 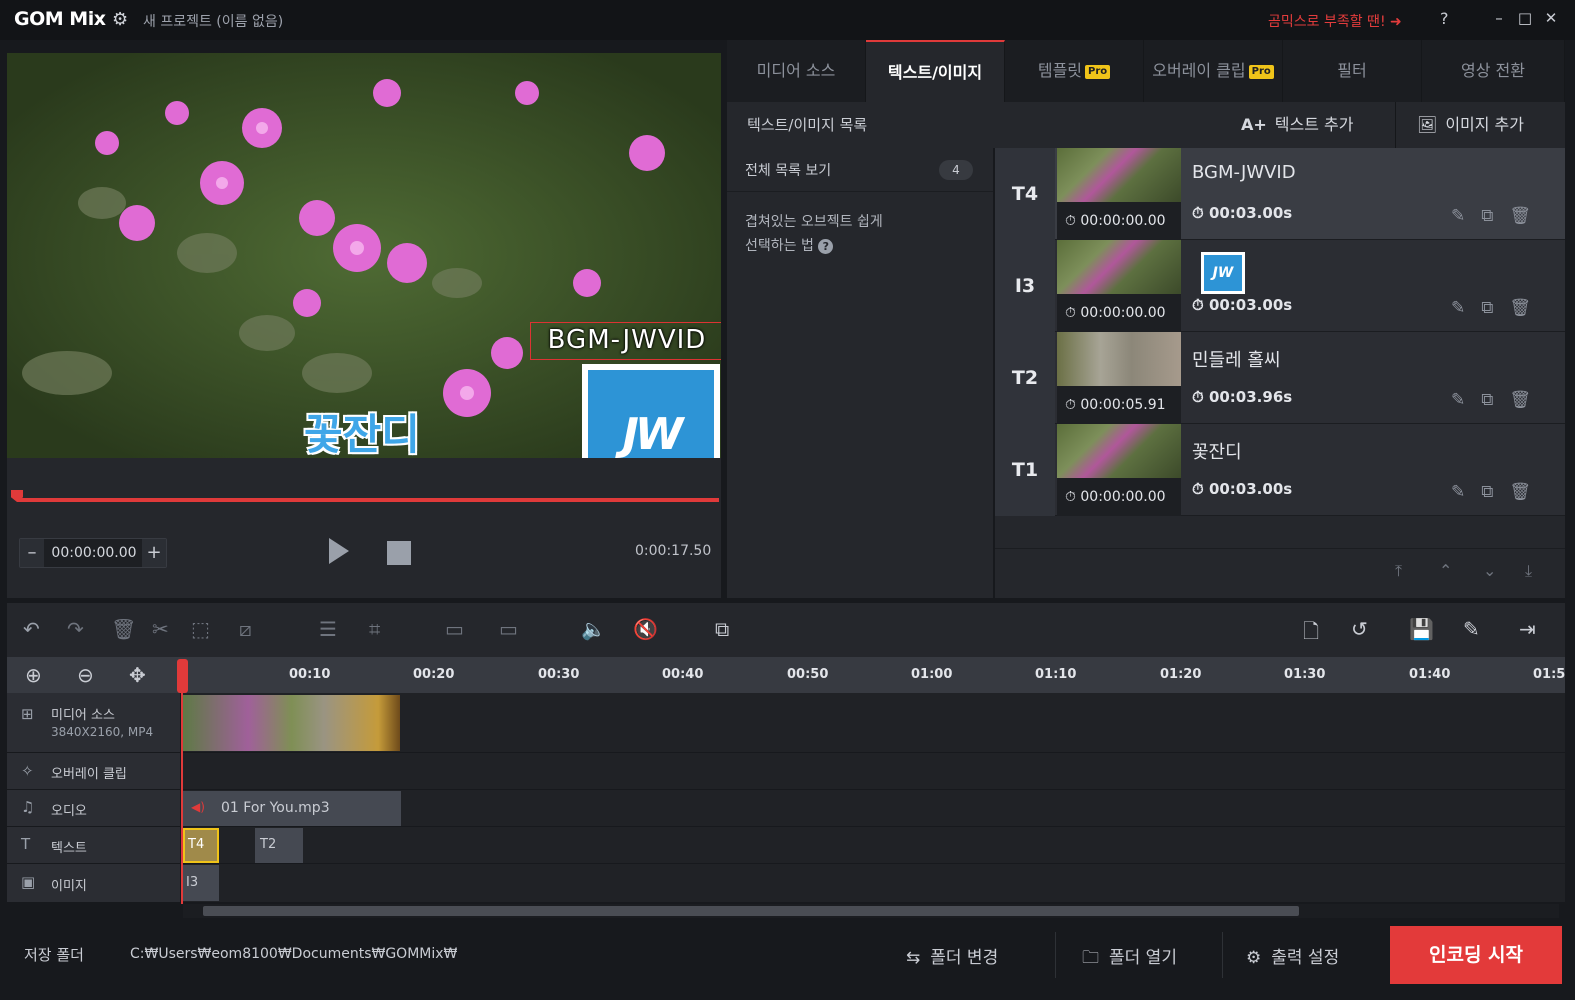 I want to click on play-icon, so click(x=339, y=551).